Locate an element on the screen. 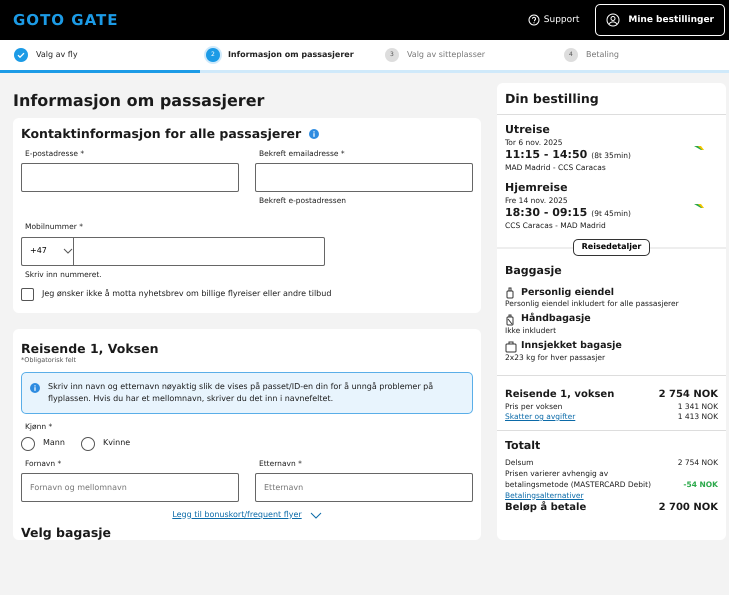 This screenshot has width=729, height=595. trip-details-button: Reisedetaljer is located at coordinates (611, 247).